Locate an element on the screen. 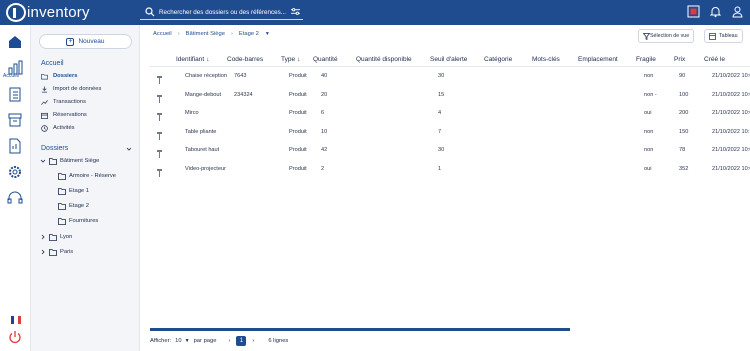 The height and width of the screenshot is (351, 750). cell-prix: 150 is located at coordinates (684, 131).